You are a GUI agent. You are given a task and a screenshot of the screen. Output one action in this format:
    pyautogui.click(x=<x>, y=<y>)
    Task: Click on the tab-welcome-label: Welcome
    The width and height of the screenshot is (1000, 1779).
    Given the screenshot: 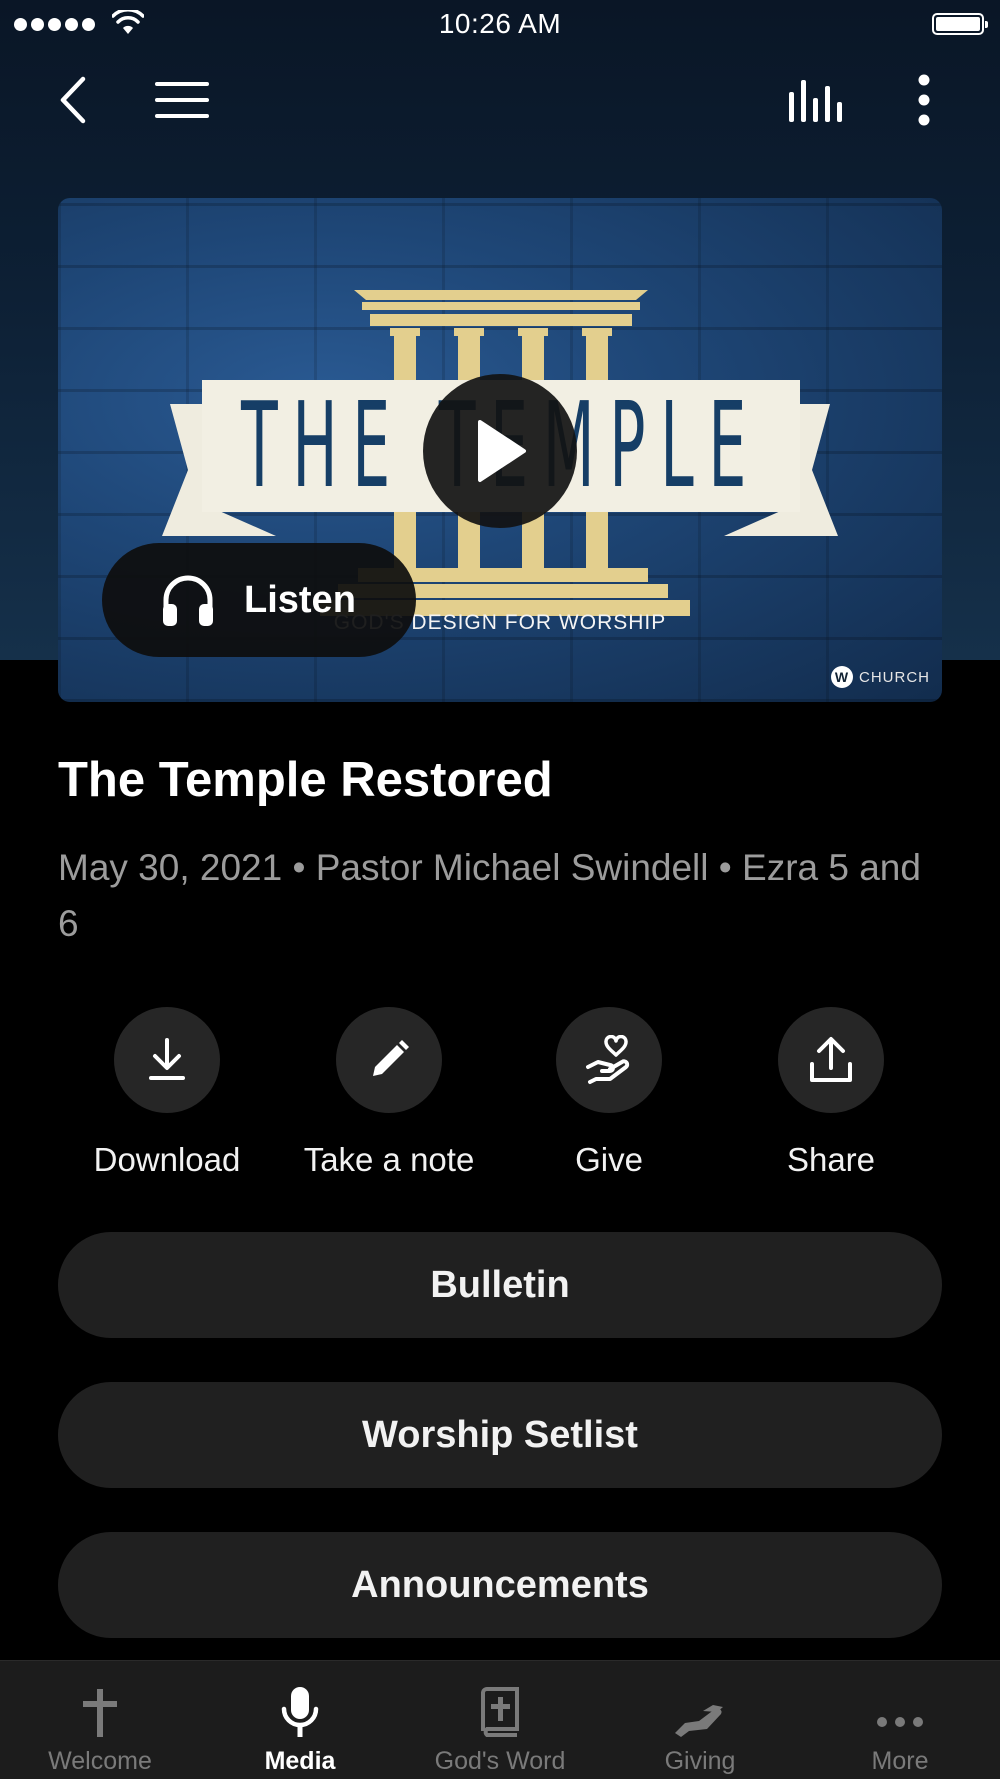 What is the action you would take?
    pyautogui.click(x=100, y=1761)
    